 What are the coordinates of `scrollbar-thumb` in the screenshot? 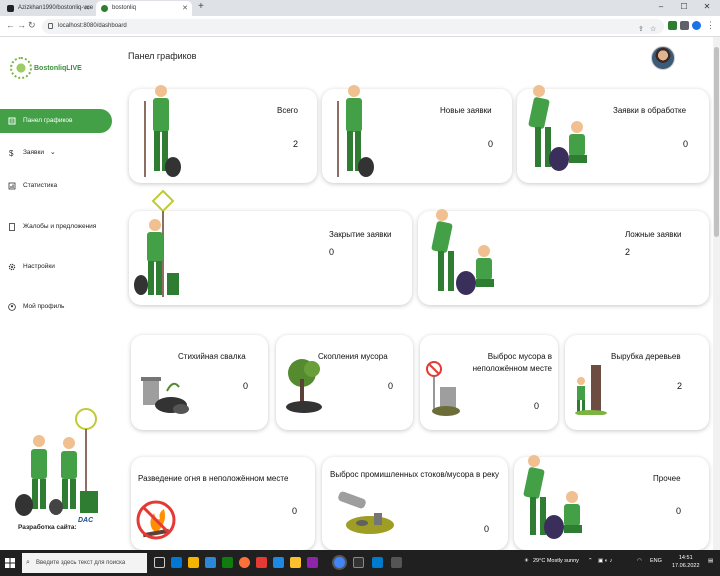 It's located at (716, 142).